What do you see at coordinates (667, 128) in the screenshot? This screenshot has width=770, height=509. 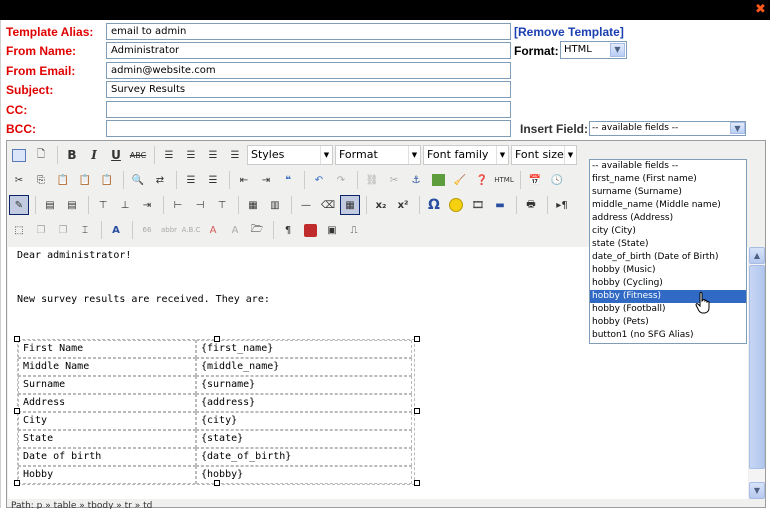 I see `insert-field-select: -- available fields -- ▼` at bounding box center [667, 128].